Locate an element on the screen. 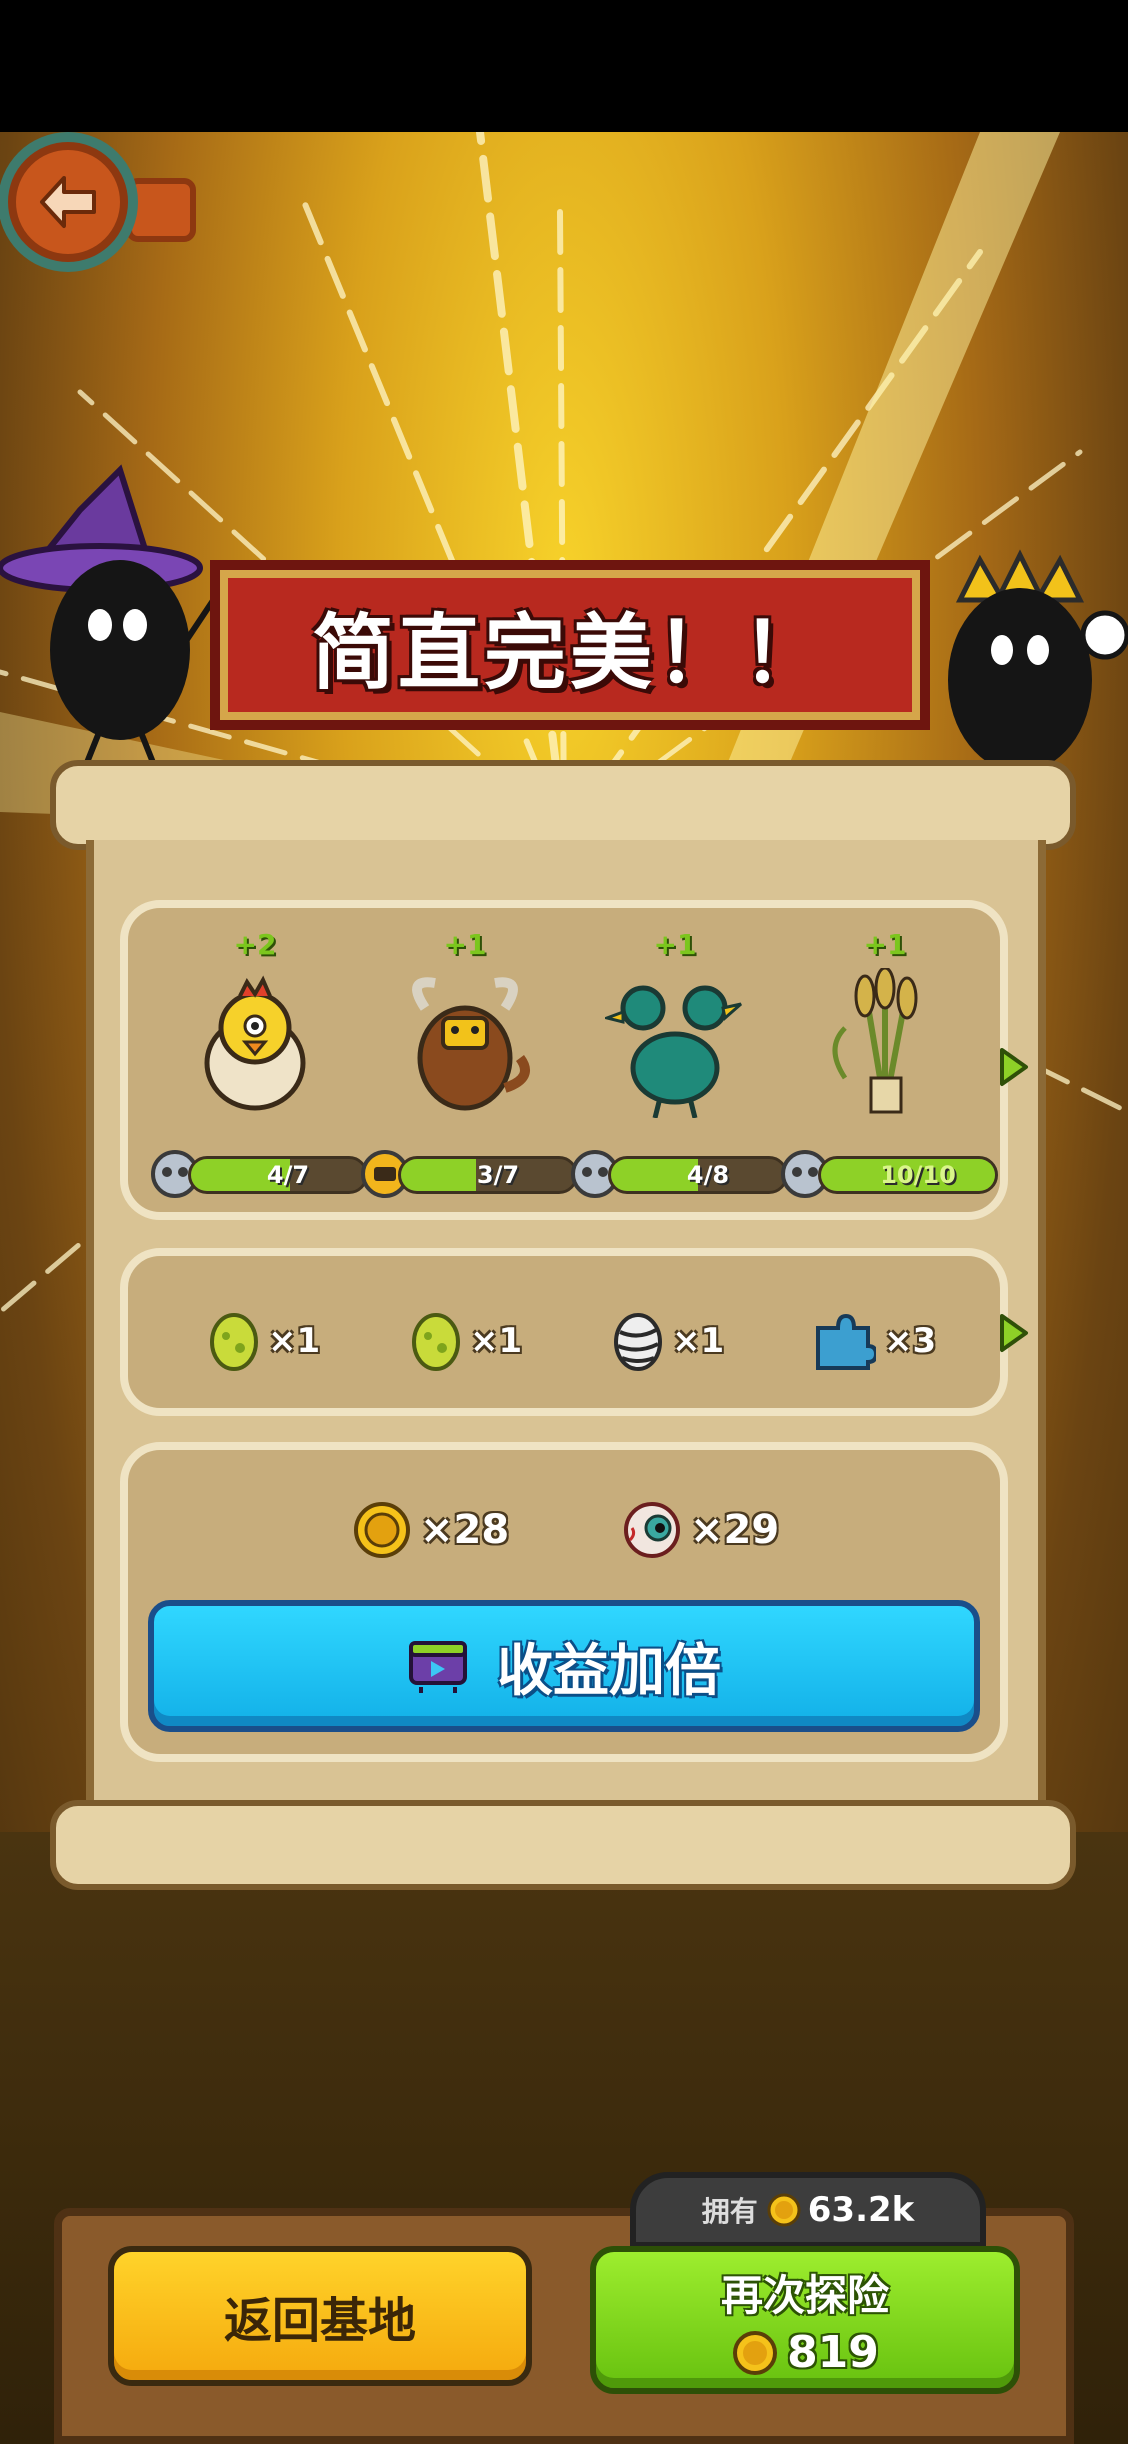 This screenshot has height=2444, width=1128. monster-card: +1 10/10 is located at coordinates (889, 1073).